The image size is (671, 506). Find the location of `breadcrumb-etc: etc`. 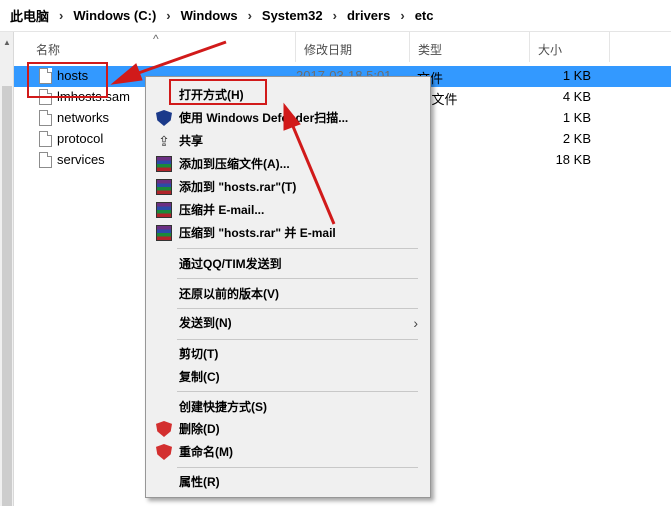

breadcrumb-etc: etc is located at coordinates (424, 15).